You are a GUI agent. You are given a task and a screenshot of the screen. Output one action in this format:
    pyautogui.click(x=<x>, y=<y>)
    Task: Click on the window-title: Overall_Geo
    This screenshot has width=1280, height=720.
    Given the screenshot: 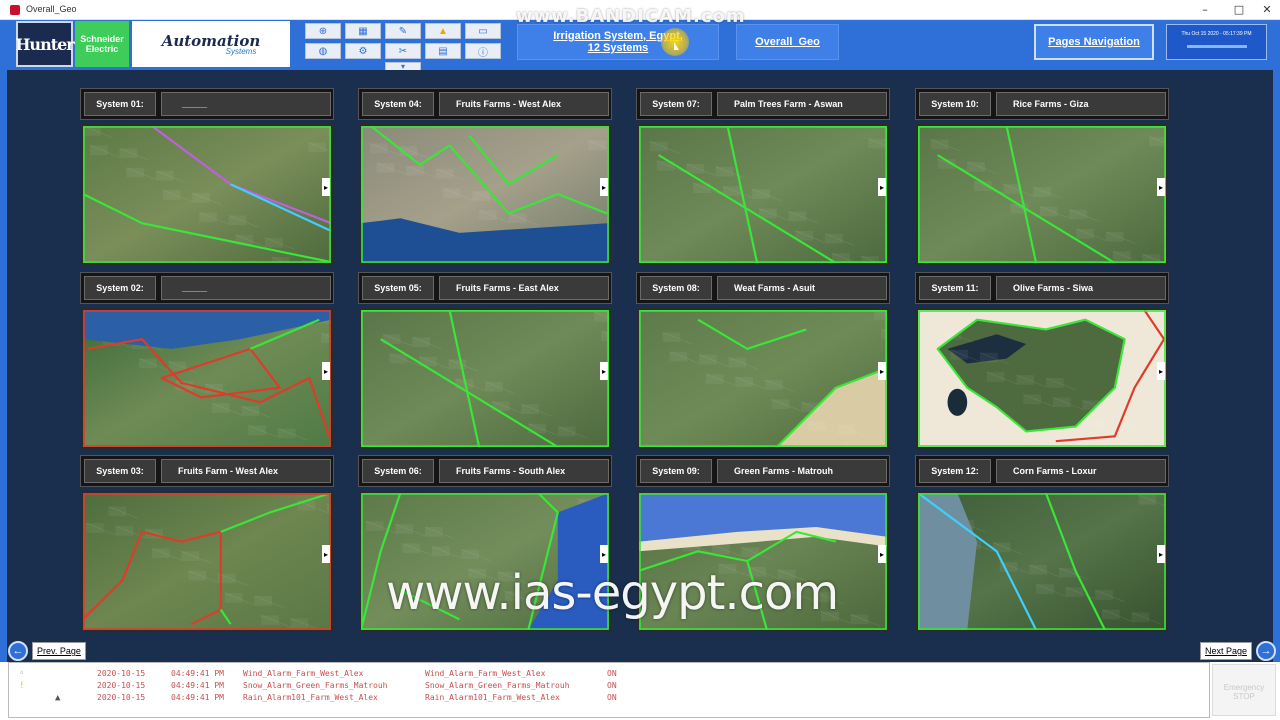 What is the action you would take?
    pyautogui.click(x=51, y=9)
    